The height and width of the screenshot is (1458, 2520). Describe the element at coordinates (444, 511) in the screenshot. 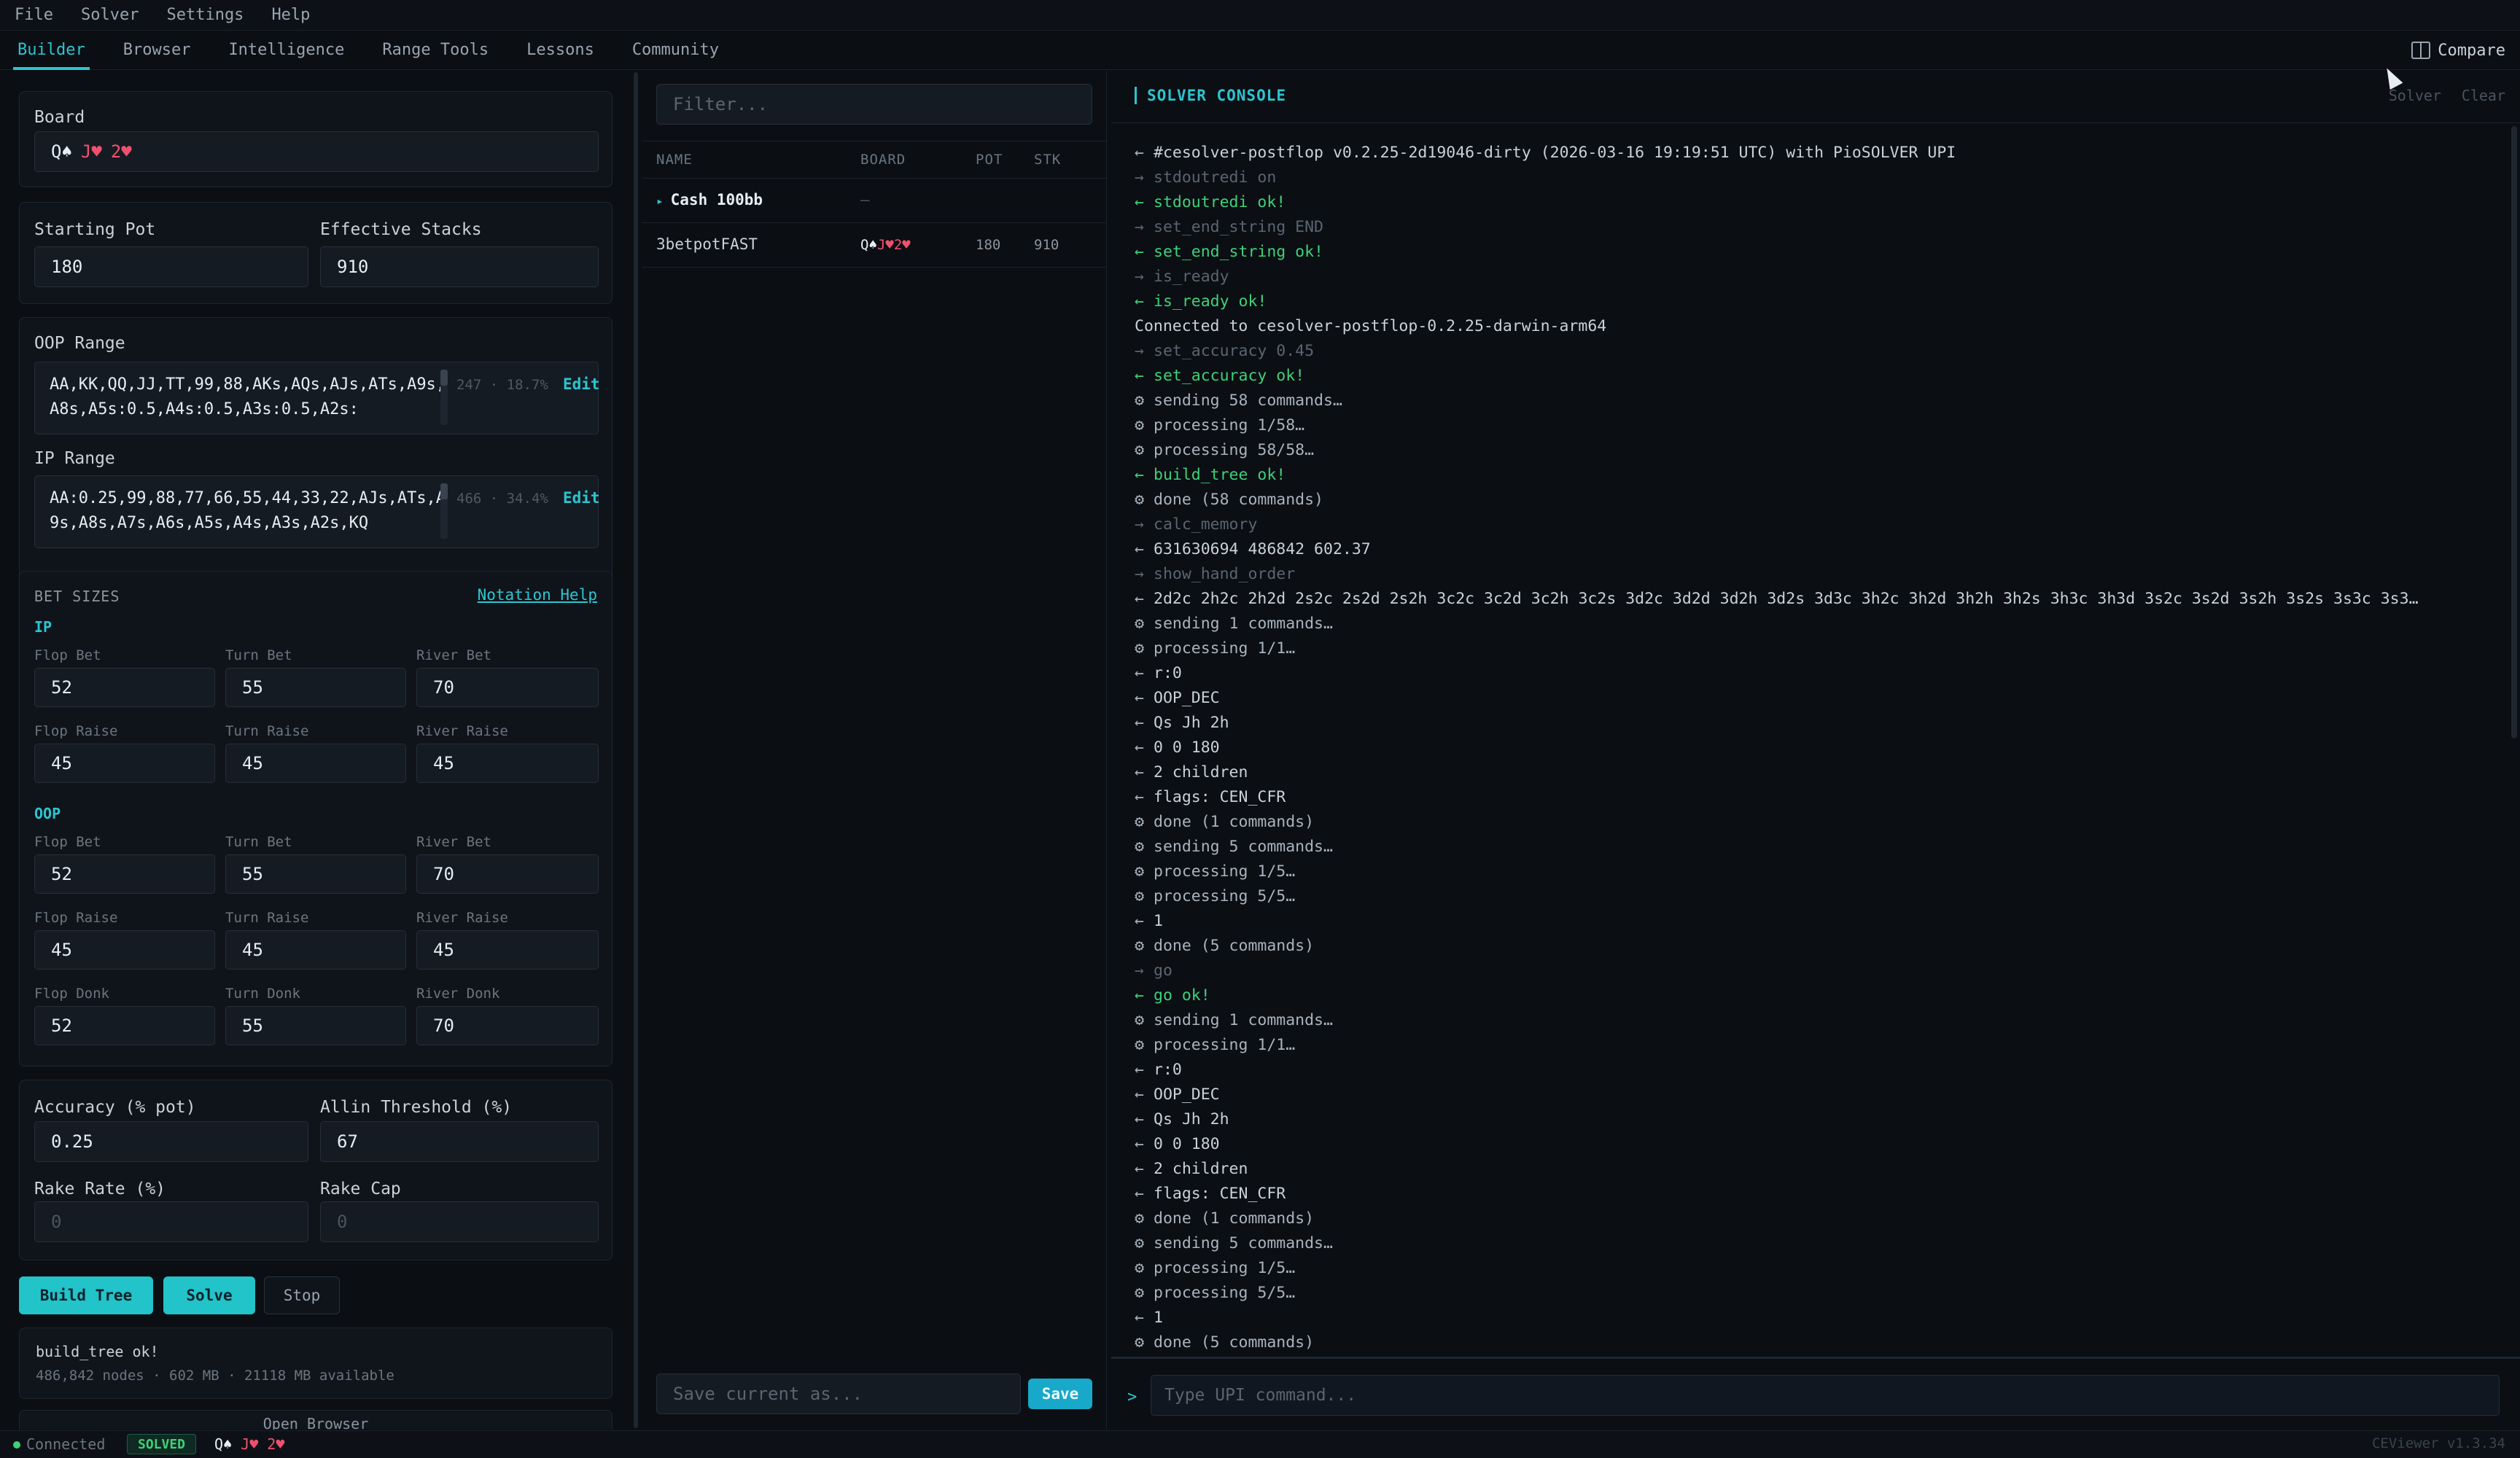

I see `ip-range-scrollbar` at that location.